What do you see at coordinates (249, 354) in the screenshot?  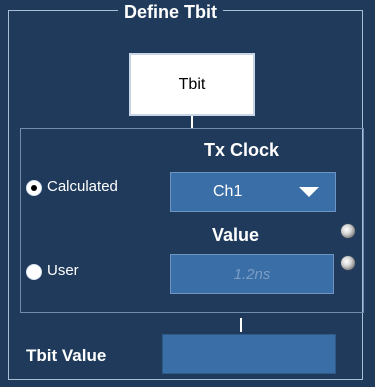 I see `tbit-value-field` at bounding box center [249, 354].